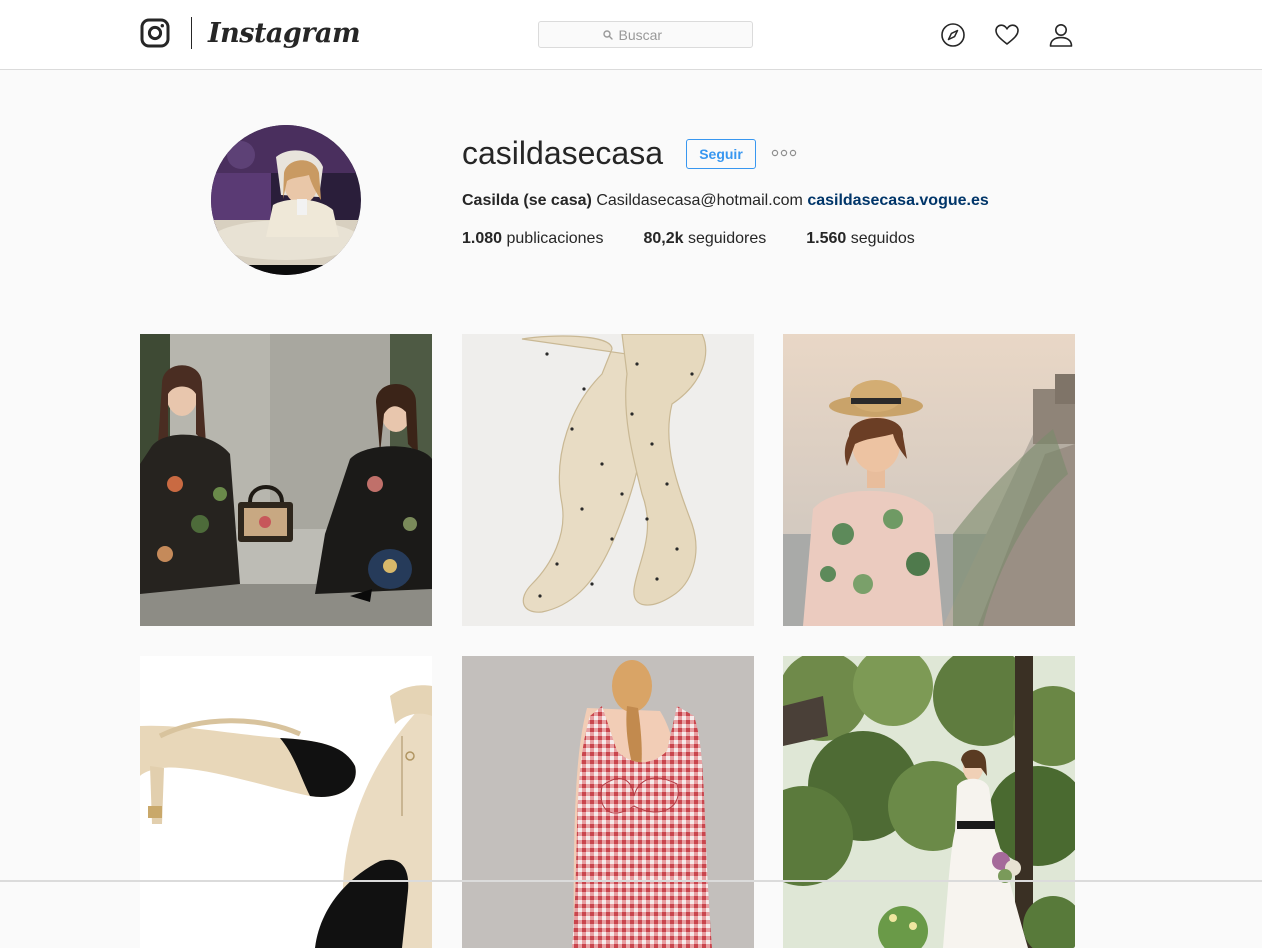 The width and height of the screenshot is (1262, 948). Describe the element at coordinates (953, 35) in the screenshot. I see `compass-icon` at that location.